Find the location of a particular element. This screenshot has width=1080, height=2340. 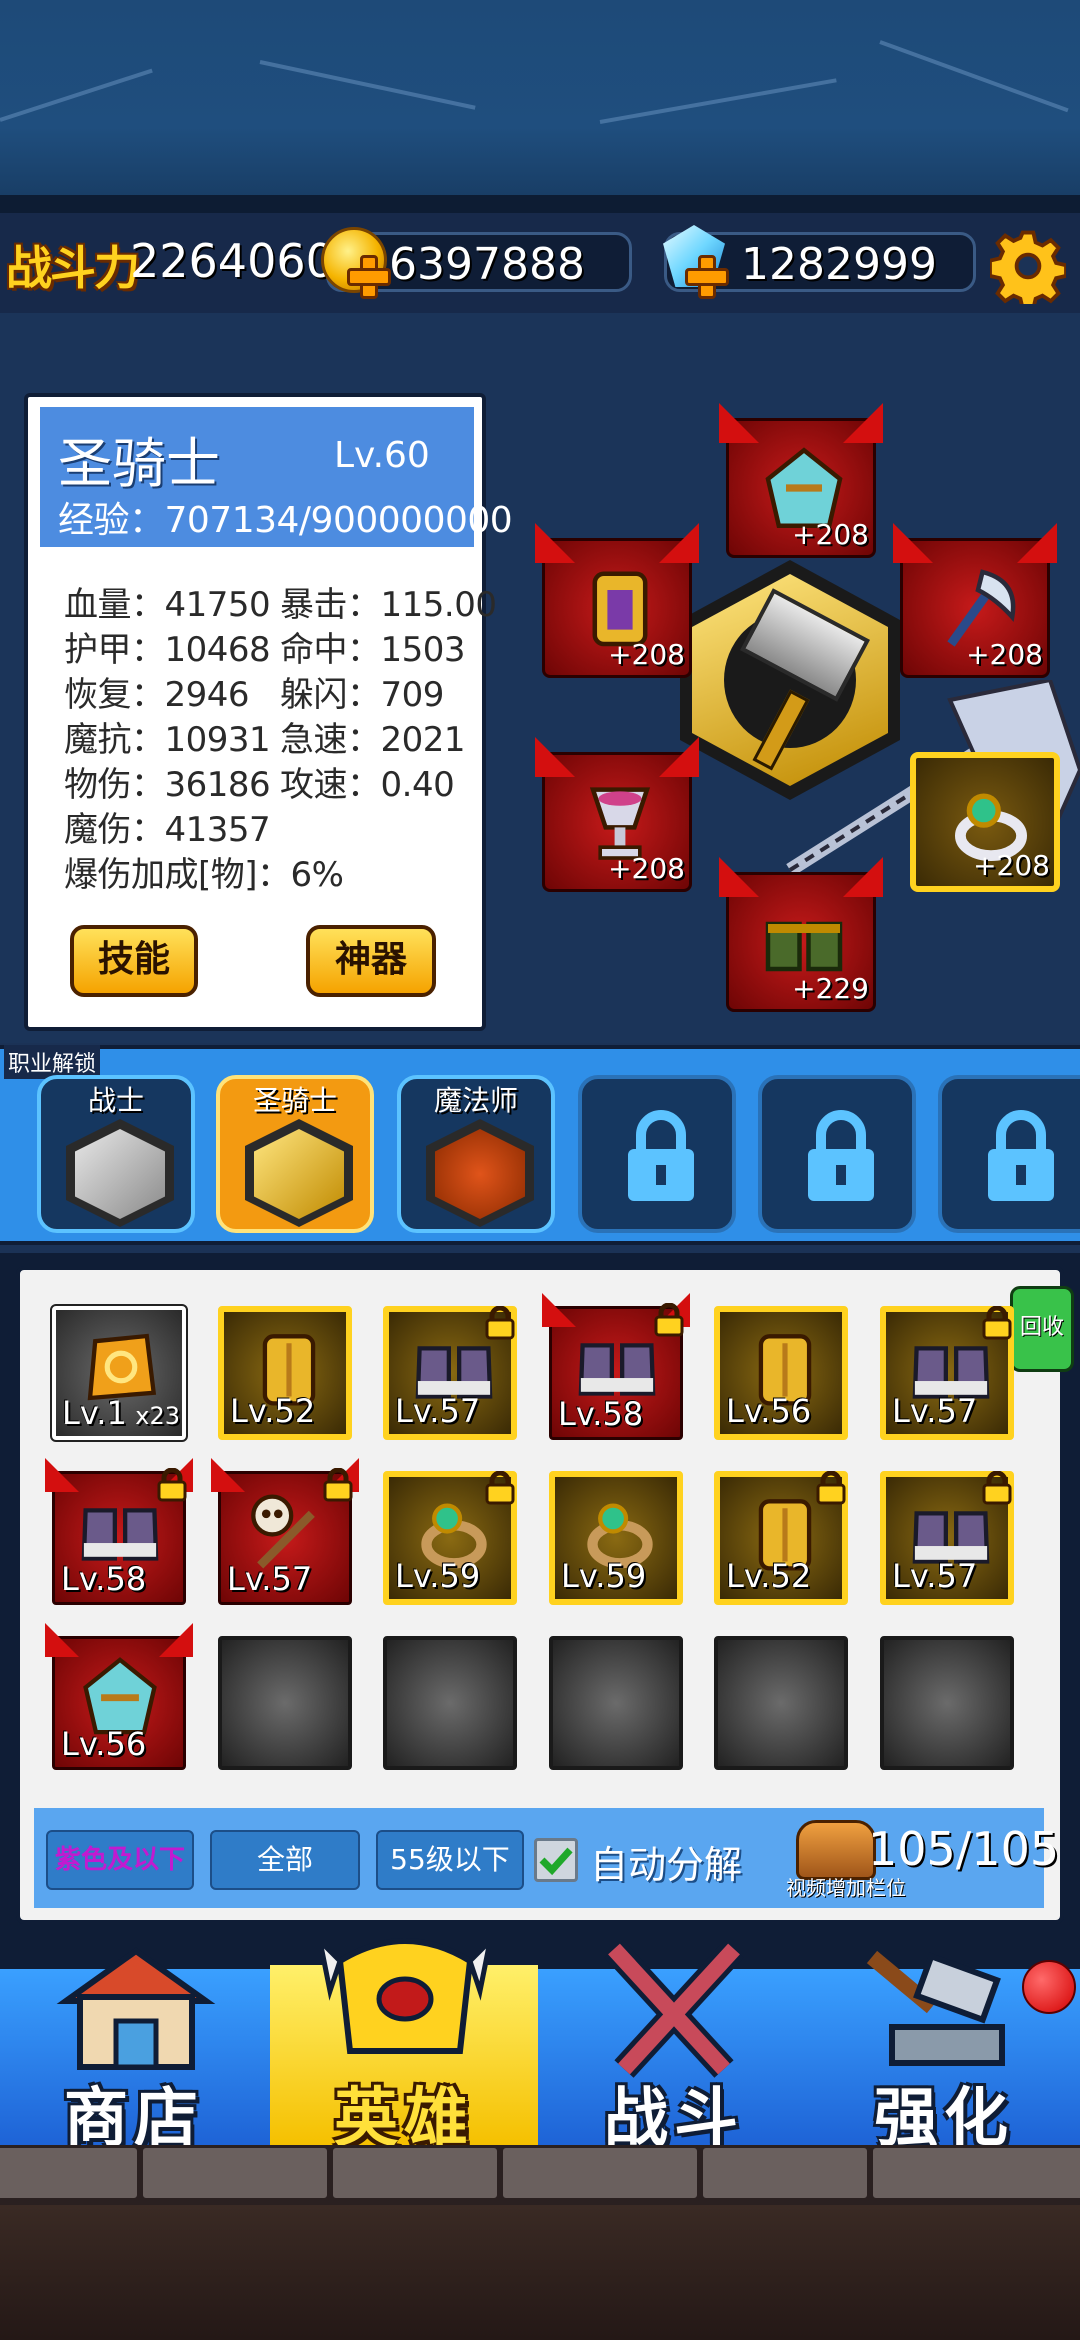

stat-regen: 恢复：2946 is located at coordinates (157, 695).